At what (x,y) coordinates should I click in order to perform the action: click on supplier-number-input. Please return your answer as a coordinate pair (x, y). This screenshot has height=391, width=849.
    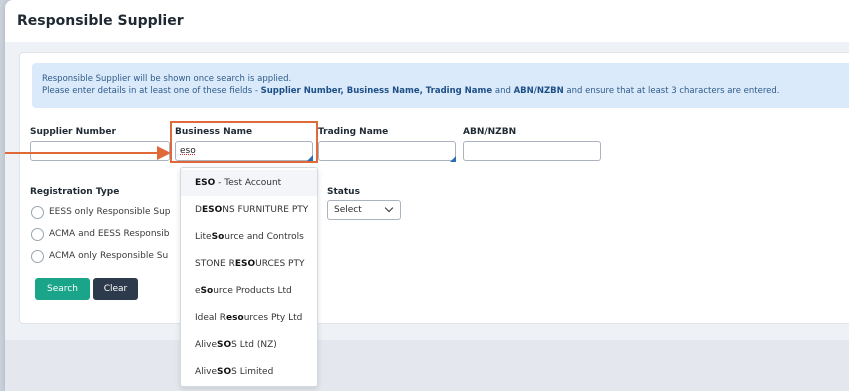
    Looking at the image, I should click on (100, 151).